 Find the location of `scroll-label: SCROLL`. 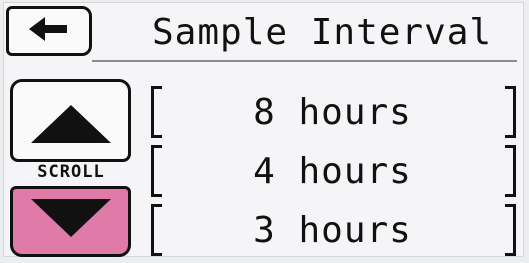

scroll-label: SCROLL is located at coordinates (71, 172).